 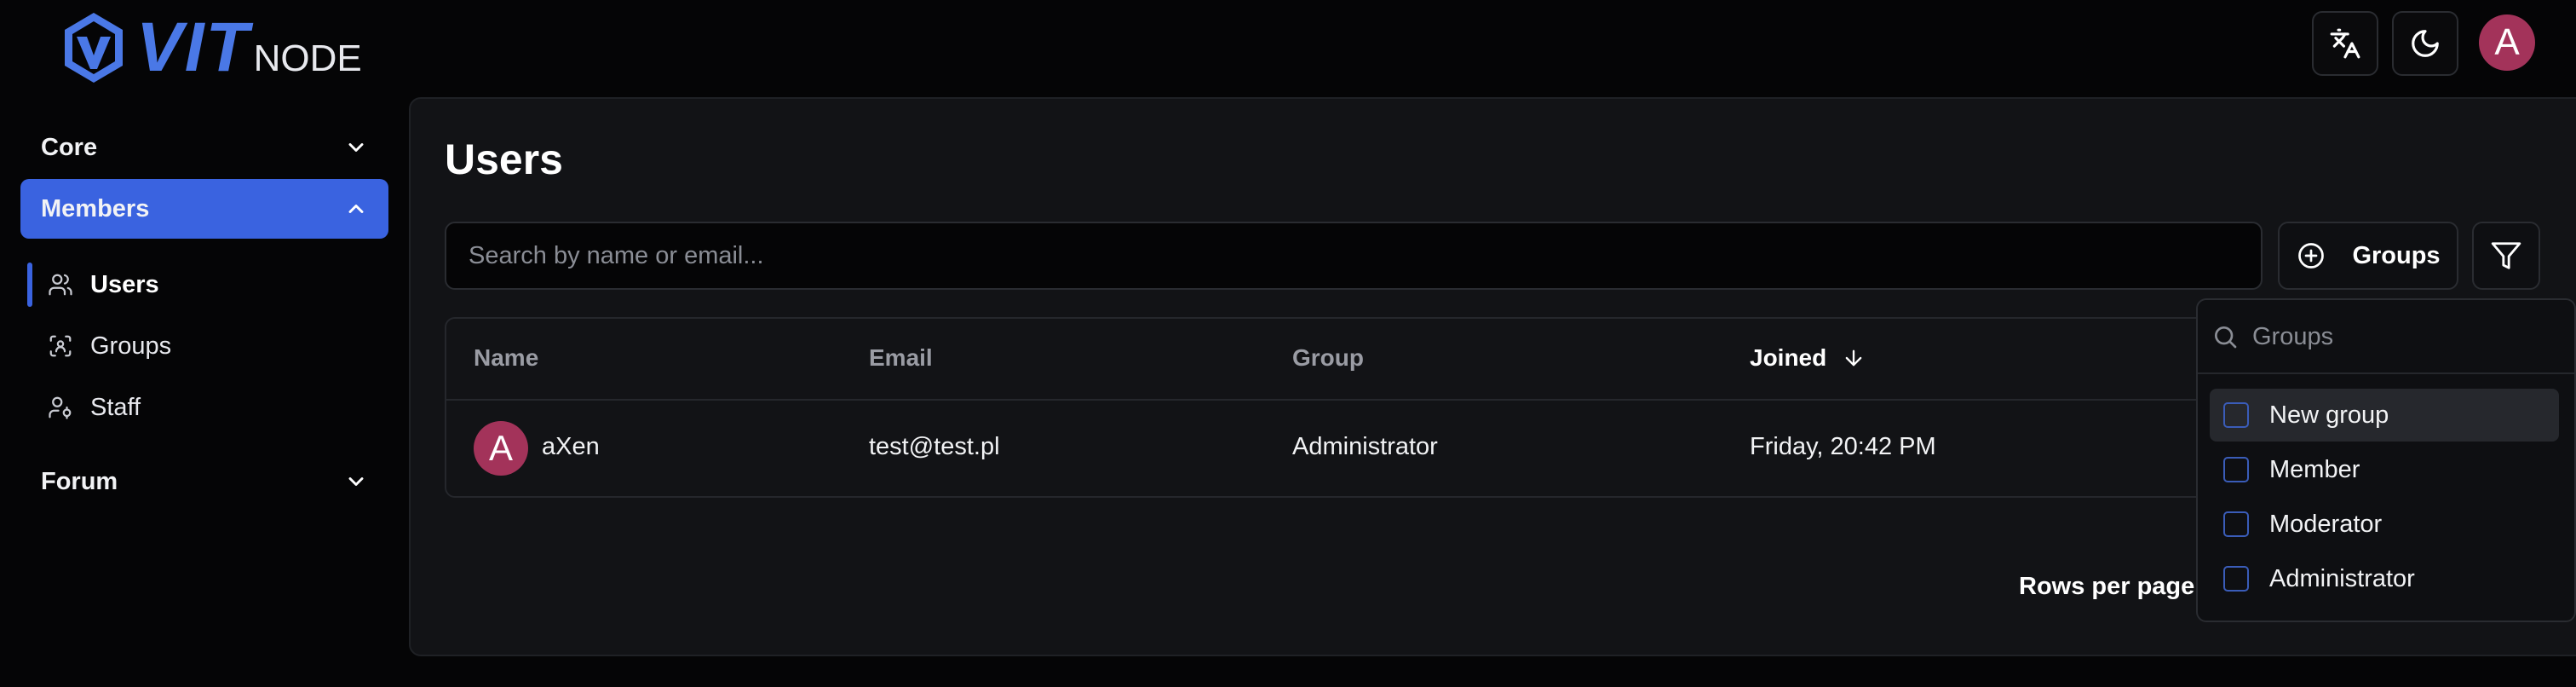 I want to click on logo-icon, so click(x=94, y=48).